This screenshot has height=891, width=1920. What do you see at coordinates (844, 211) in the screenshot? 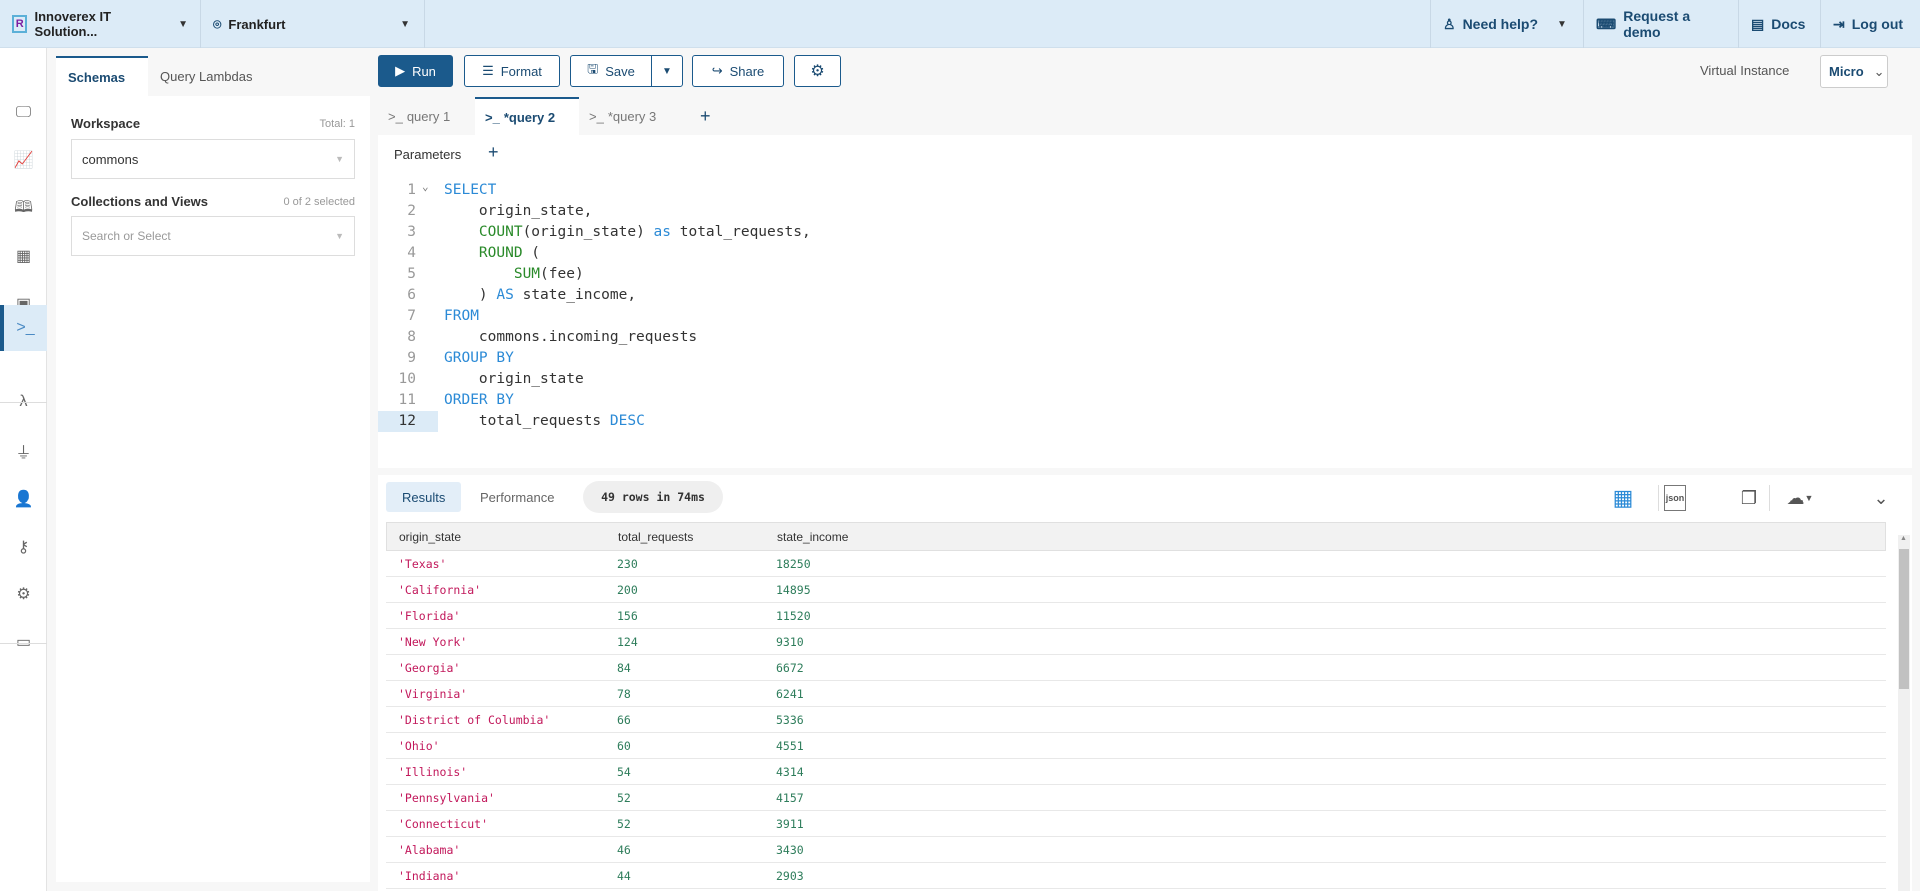
I see `code-line: origin_state,` at bounding box center [844, 211].